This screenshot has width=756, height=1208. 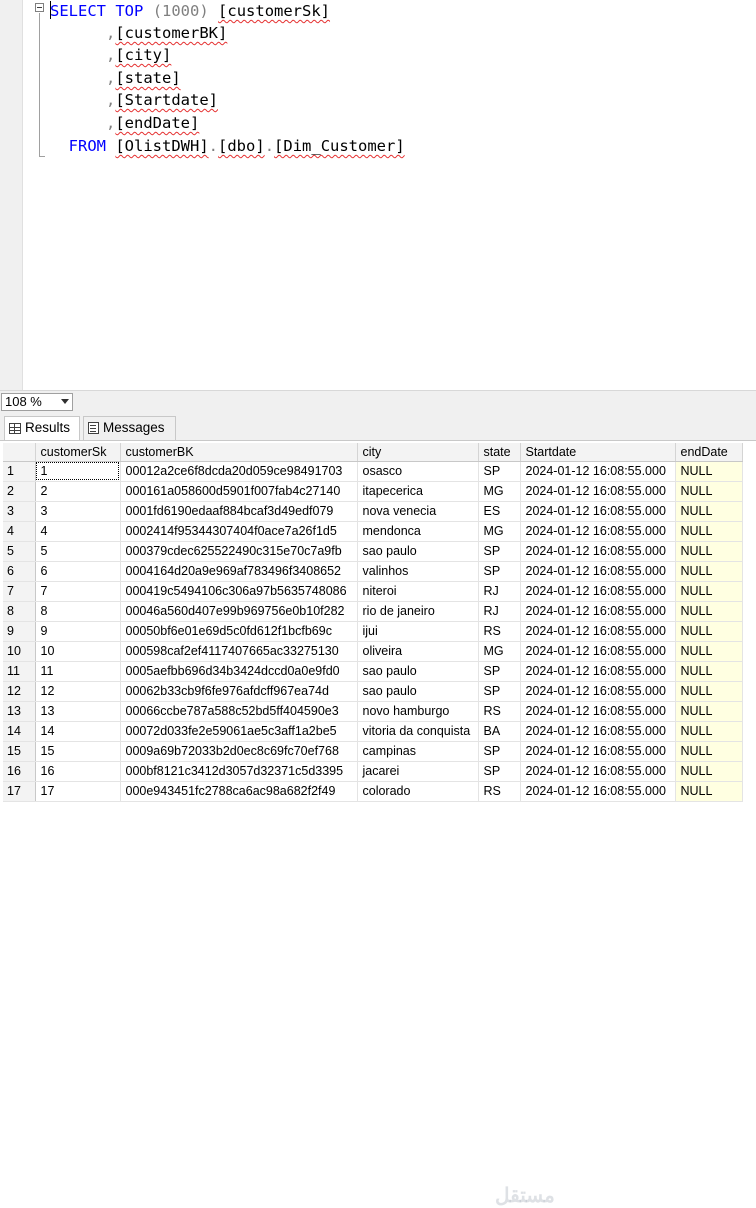 I want to click on grid-cell: colorado, so click(x=418, y=791).